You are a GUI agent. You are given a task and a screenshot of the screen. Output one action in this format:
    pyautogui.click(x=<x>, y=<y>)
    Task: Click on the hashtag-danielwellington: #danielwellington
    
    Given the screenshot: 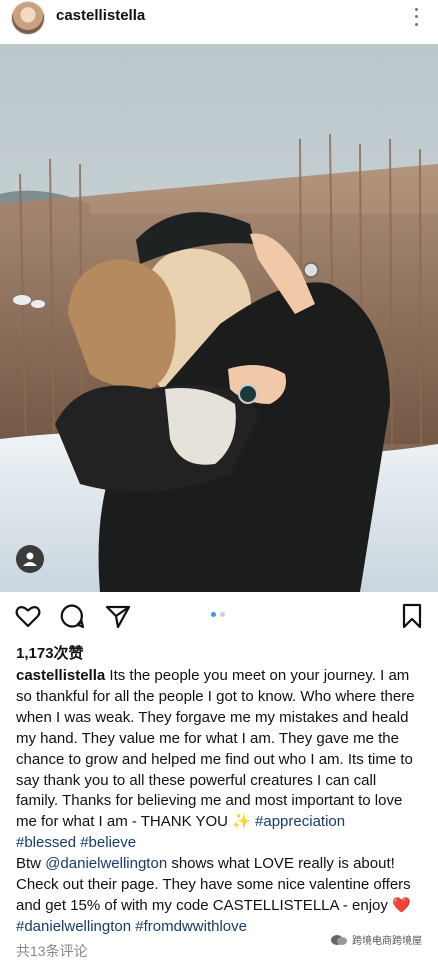 What is the action you would take?
    pyautogui.click(x=73, y=926)
    